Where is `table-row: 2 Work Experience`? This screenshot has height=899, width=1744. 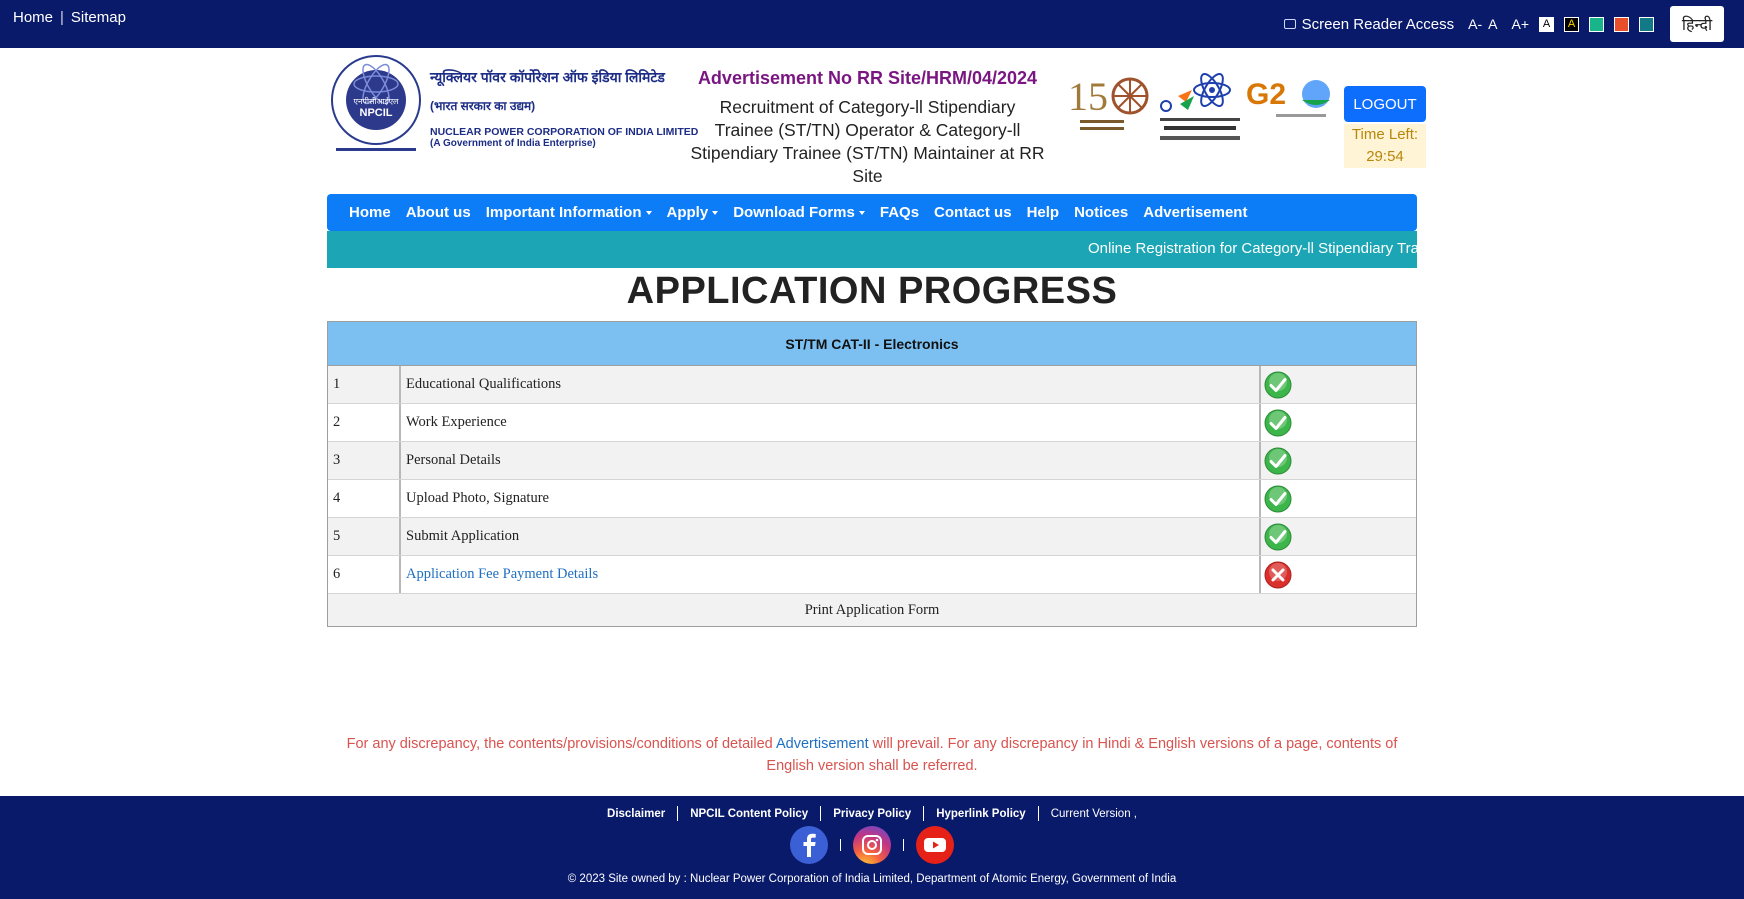
table-row: 2 Work Experience is located at coordinates (872, 423).